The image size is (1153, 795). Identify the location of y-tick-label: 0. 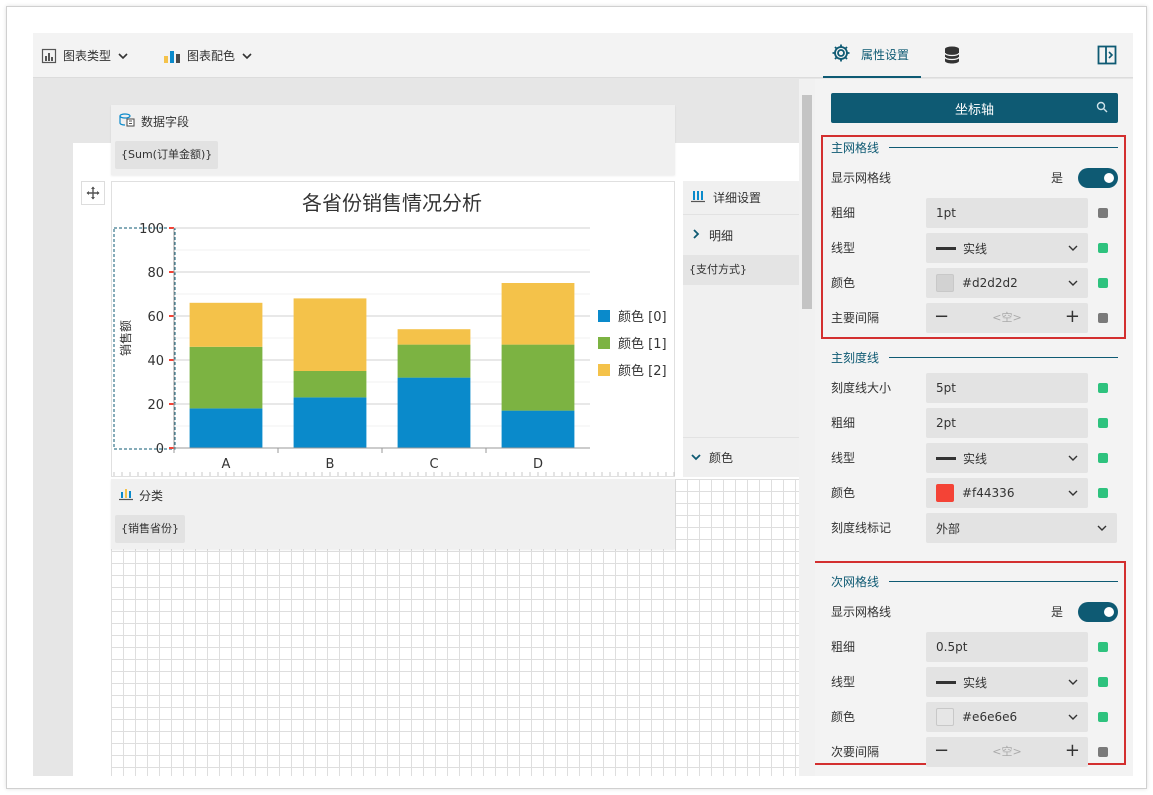
(160, 449).